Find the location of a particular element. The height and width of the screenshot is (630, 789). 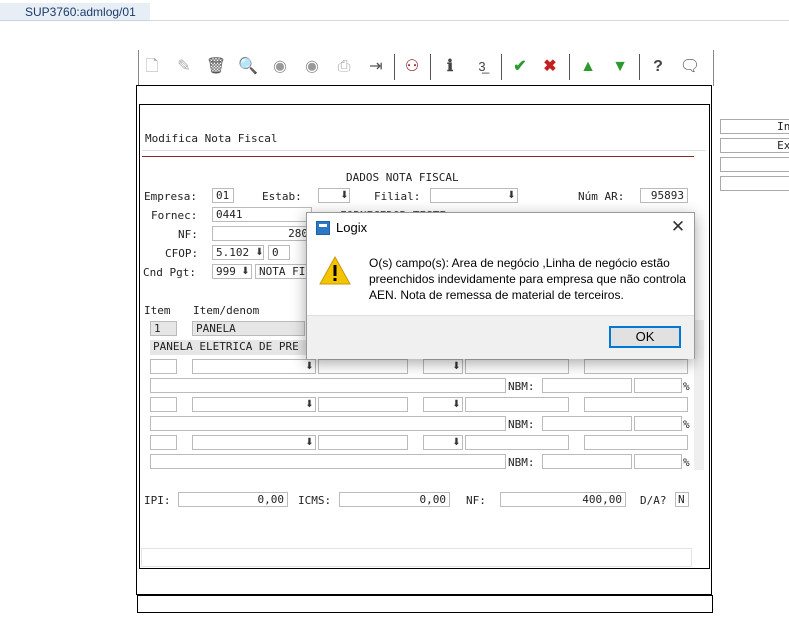

binoculars-icon: ⚇ is located at coordinates (412, 67).